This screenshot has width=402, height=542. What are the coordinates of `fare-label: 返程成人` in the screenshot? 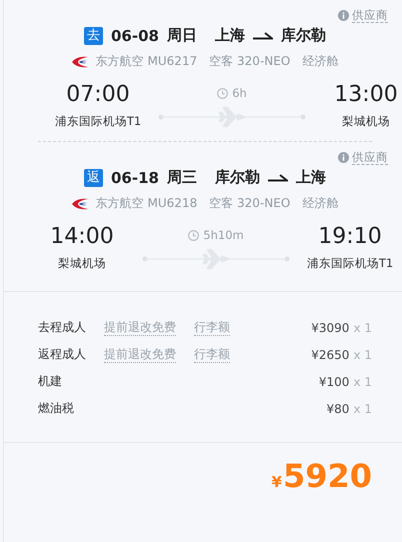 It's located at (62, 354).